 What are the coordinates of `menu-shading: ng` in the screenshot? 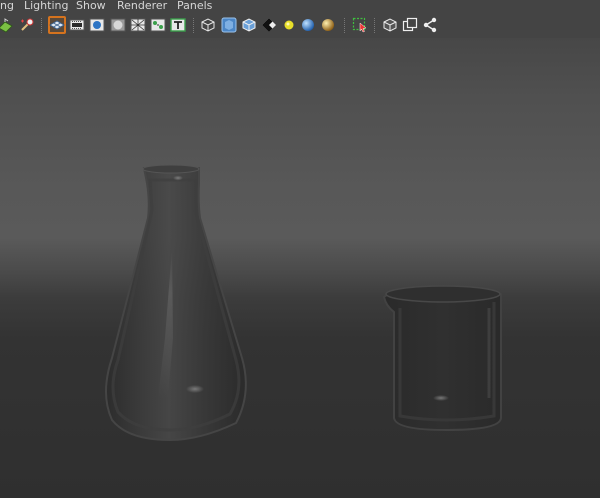 It's located at (7, 6).